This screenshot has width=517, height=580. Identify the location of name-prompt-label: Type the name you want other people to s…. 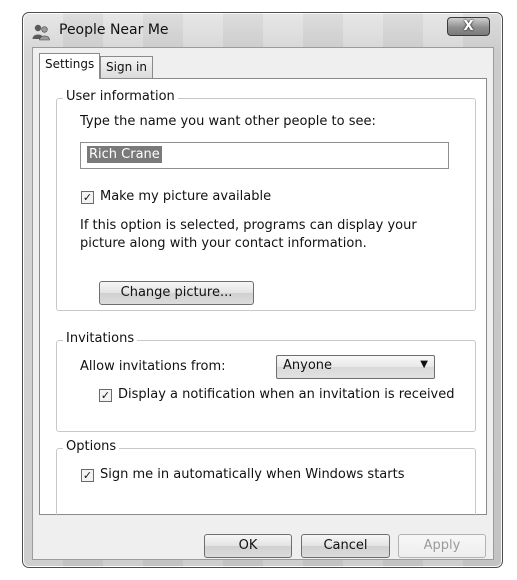
(228, 121).